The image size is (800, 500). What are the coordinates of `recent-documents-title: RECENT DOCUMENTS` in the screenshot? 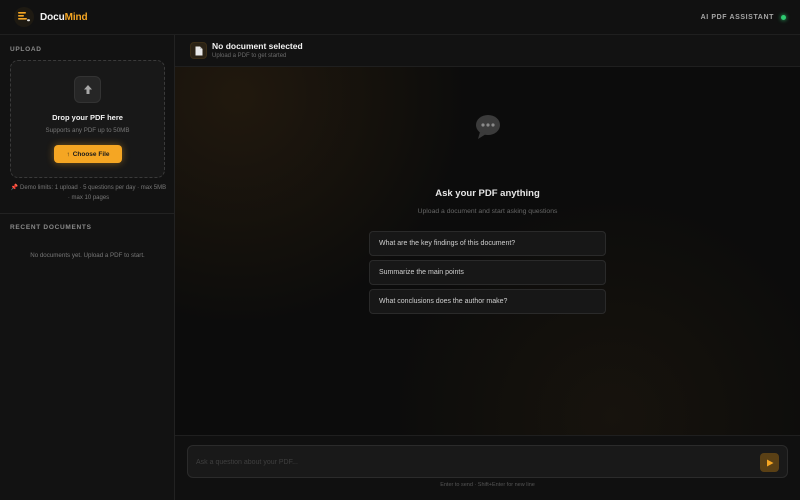 It's located at (51, 227).